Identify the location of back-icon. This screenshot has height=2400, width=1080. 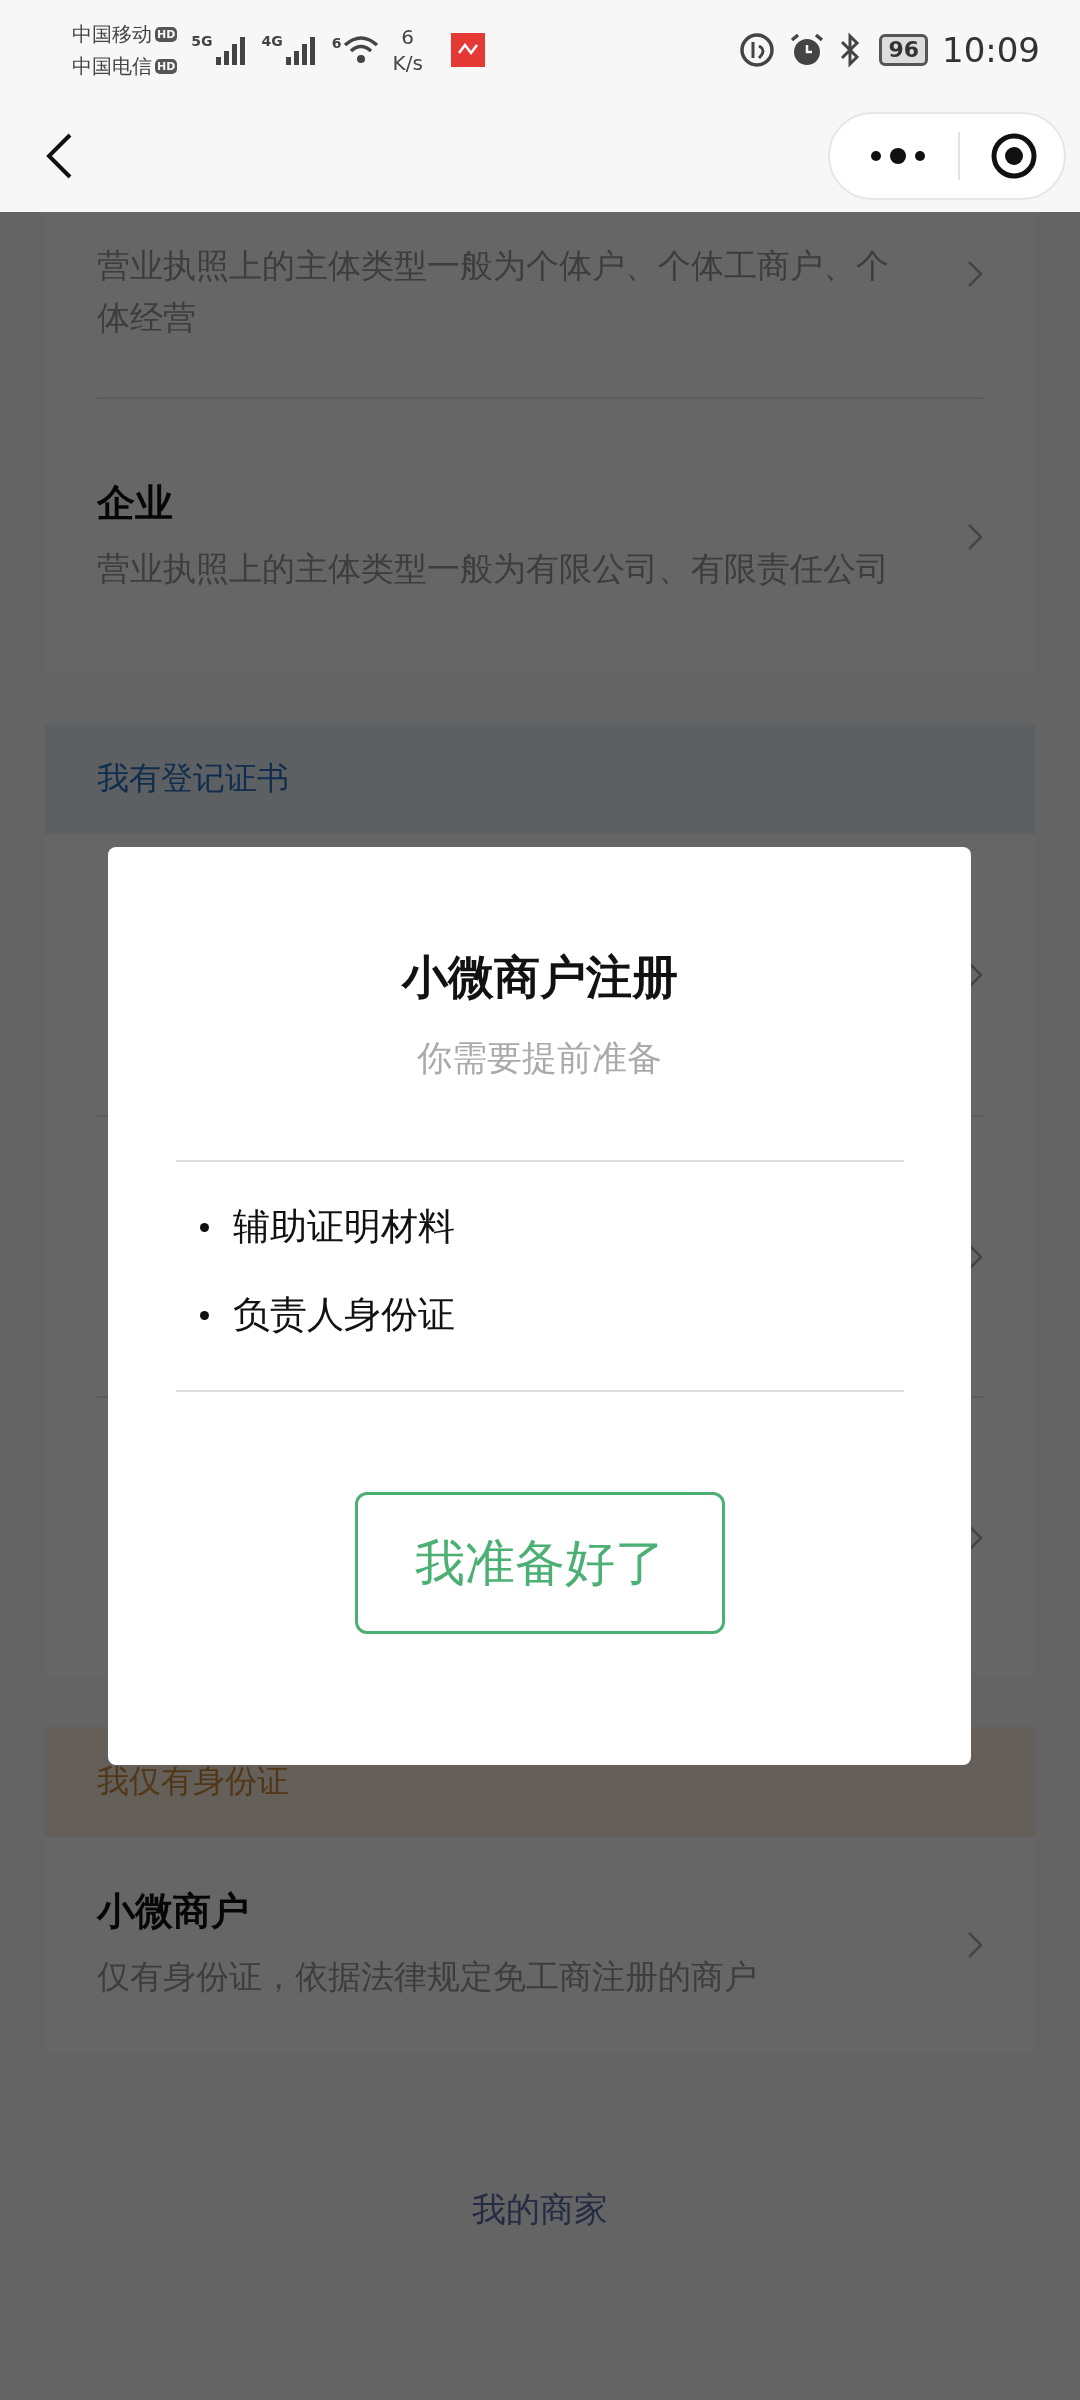
(59, 156).